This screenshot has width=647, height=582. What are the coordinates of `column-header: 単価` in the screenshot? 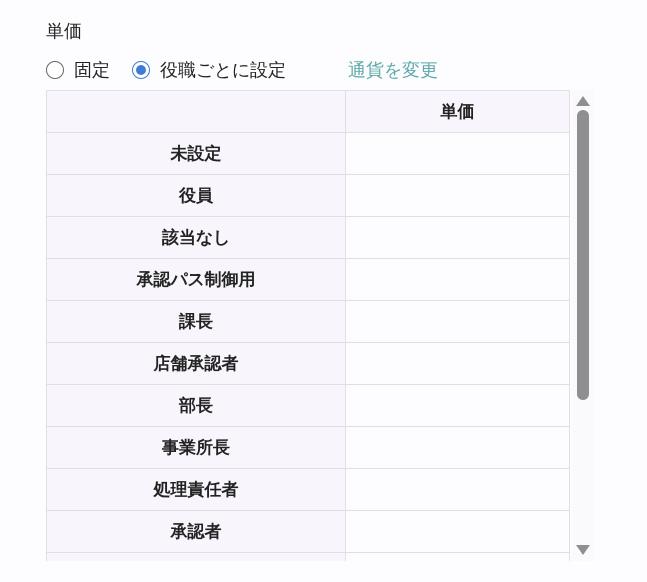 It's located at (458, 111).